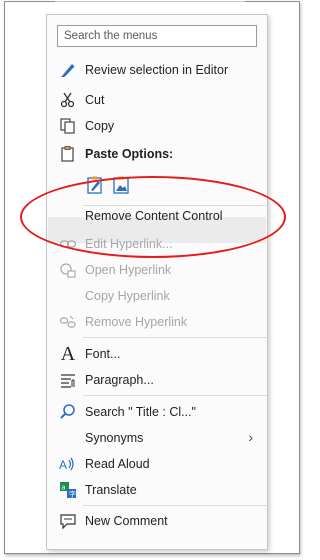 The image size is (320, 560). What do you see at coordinates (140, 412) in the screenshot?
I see `menu-item-label: Search " Title : Cl..."` at bounding box center [140, 412].